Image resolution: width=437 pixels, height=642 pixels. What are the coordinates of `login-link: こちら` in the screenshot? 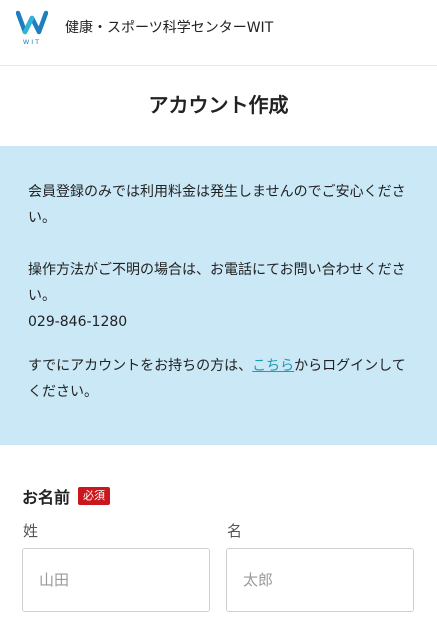 It's located at (273, 366).